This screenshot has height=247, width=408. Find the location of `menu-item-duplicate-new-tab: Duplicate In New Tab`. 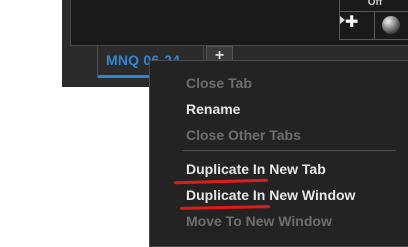

menu-item-duplicate-new-tab: Duplicate In New Tab is located at coordinates (256, 169).